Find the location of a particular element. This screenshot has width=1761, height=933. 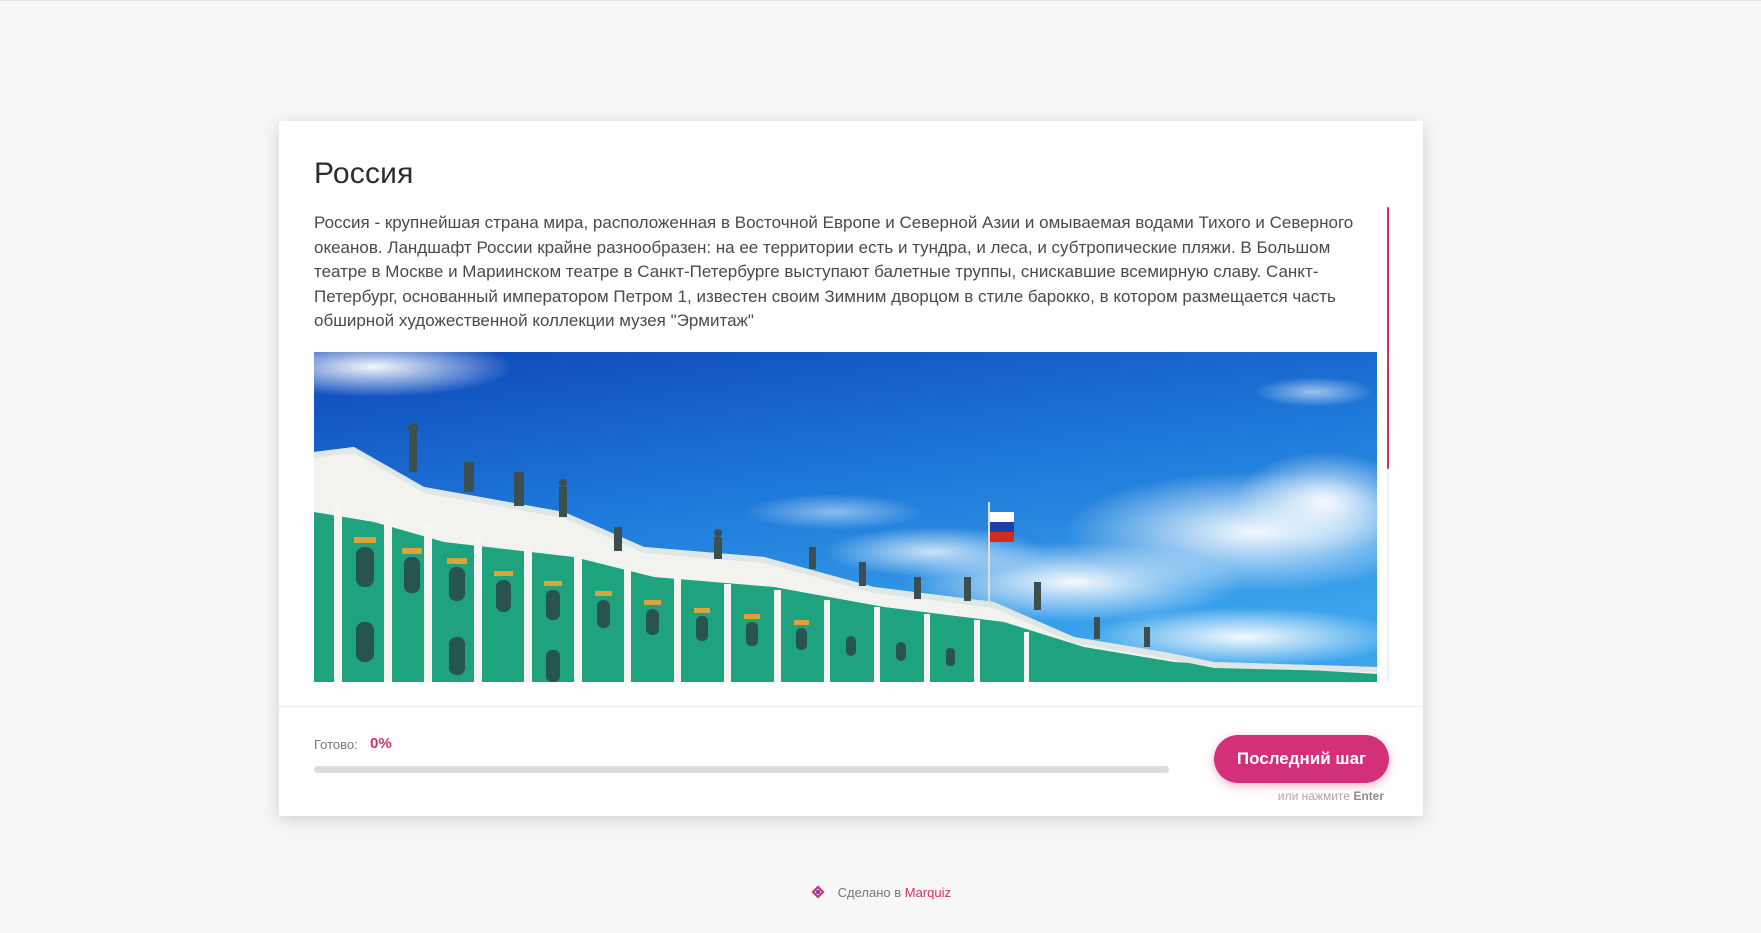

enter-hint: или нажмите Enter is located at coordinates (1281, 796).